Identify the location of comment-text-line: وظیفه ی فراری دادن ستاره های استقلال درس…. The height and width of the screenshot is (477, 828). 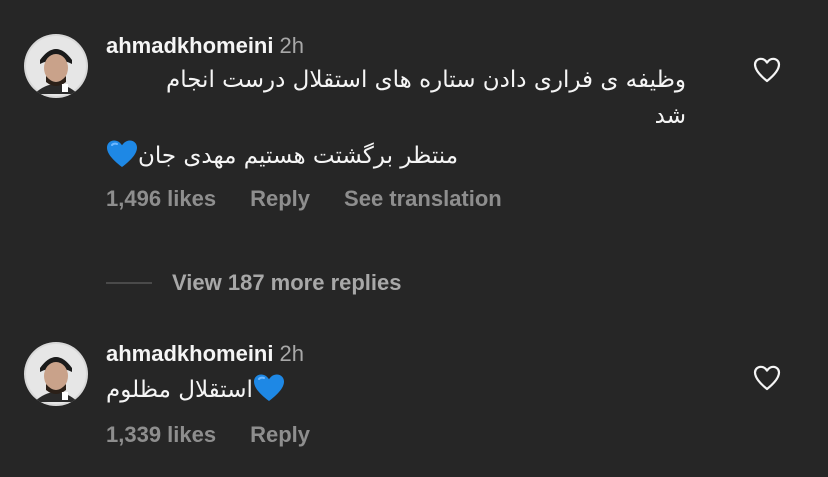
(425, 80).